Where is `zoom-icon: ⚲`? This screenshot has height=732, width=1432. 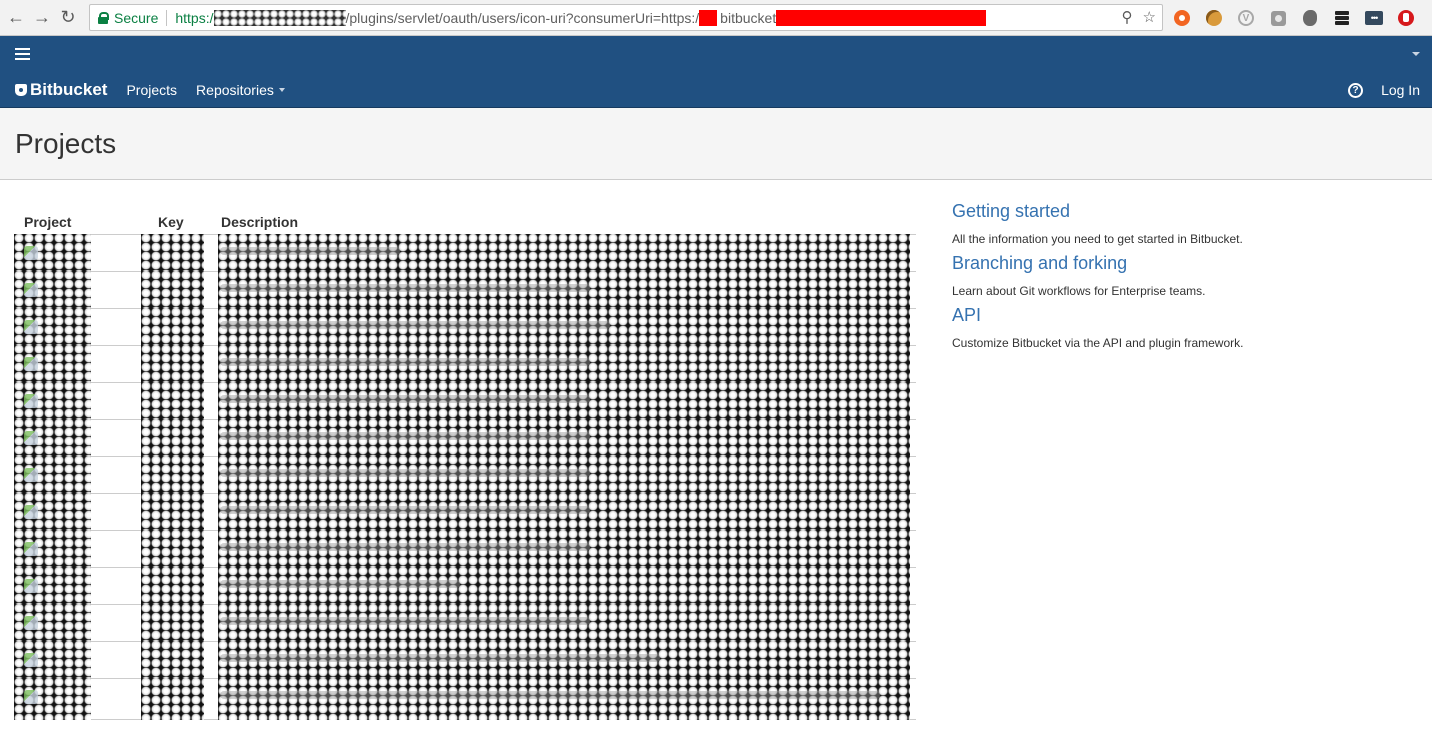
zoom-icon: ⚲ is located at coordinates (1127, 17).